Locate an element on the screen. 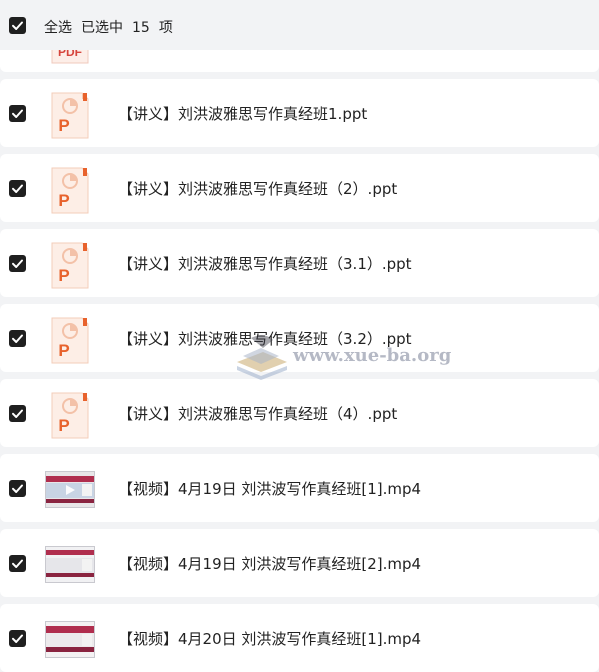 The width and height of the screenshot is (599, 672). file-row: 【视频】4月19日 刘洪波写作真经班[1].mp4 is located at coordinates (299, 488).